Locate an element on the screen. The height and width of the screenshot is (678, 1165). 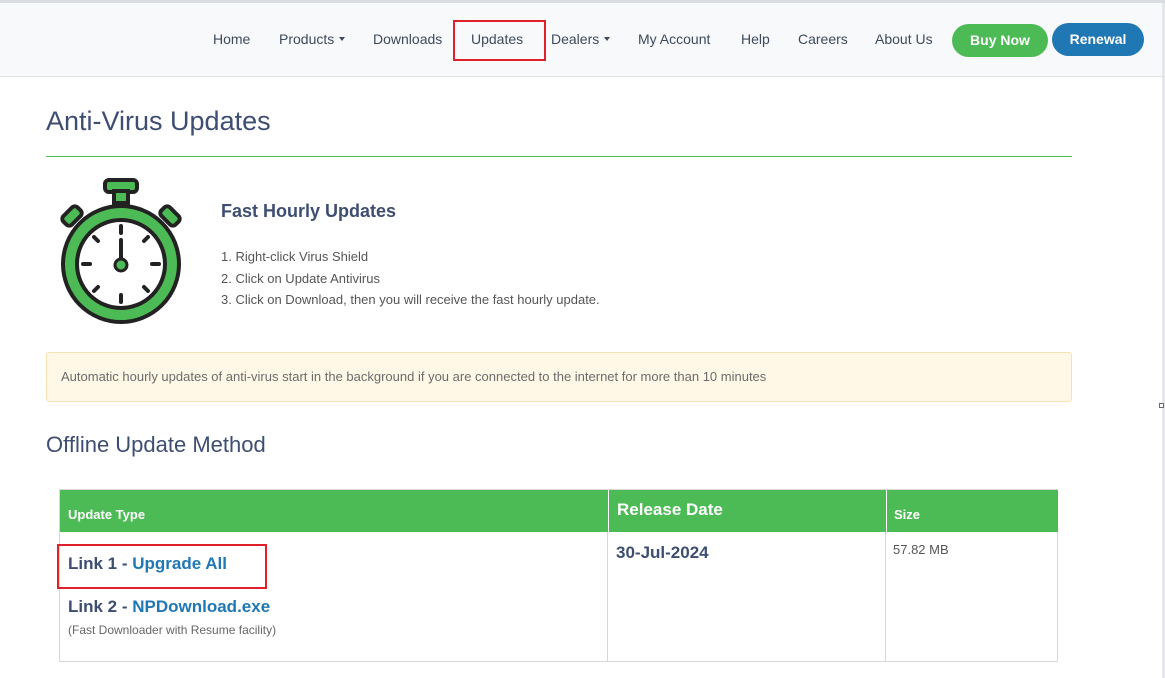
nav-dealers: Dealers is located at coordinates (581, 39).